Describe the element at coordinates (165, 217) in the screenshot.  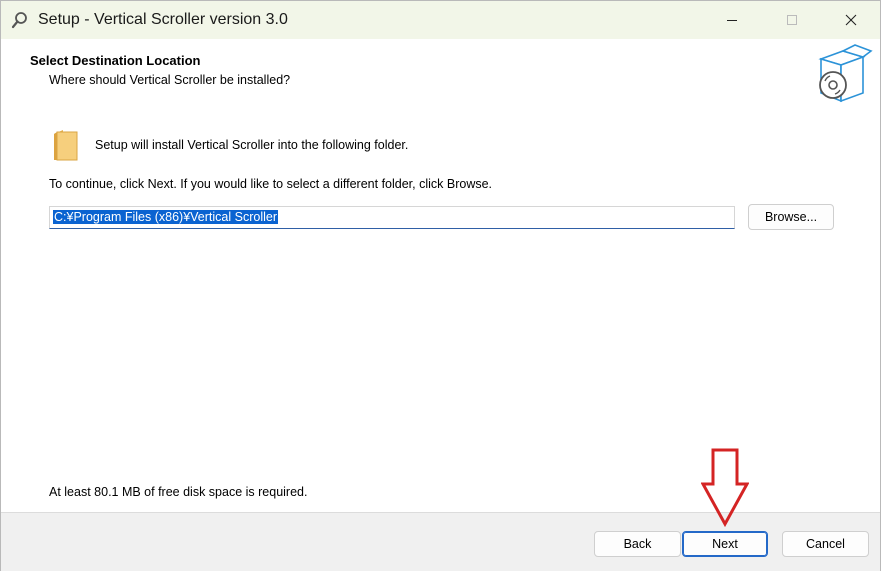
I see `destination-path-value: C:¥Program Files (x86)¥Vertical Scroller` at that location.